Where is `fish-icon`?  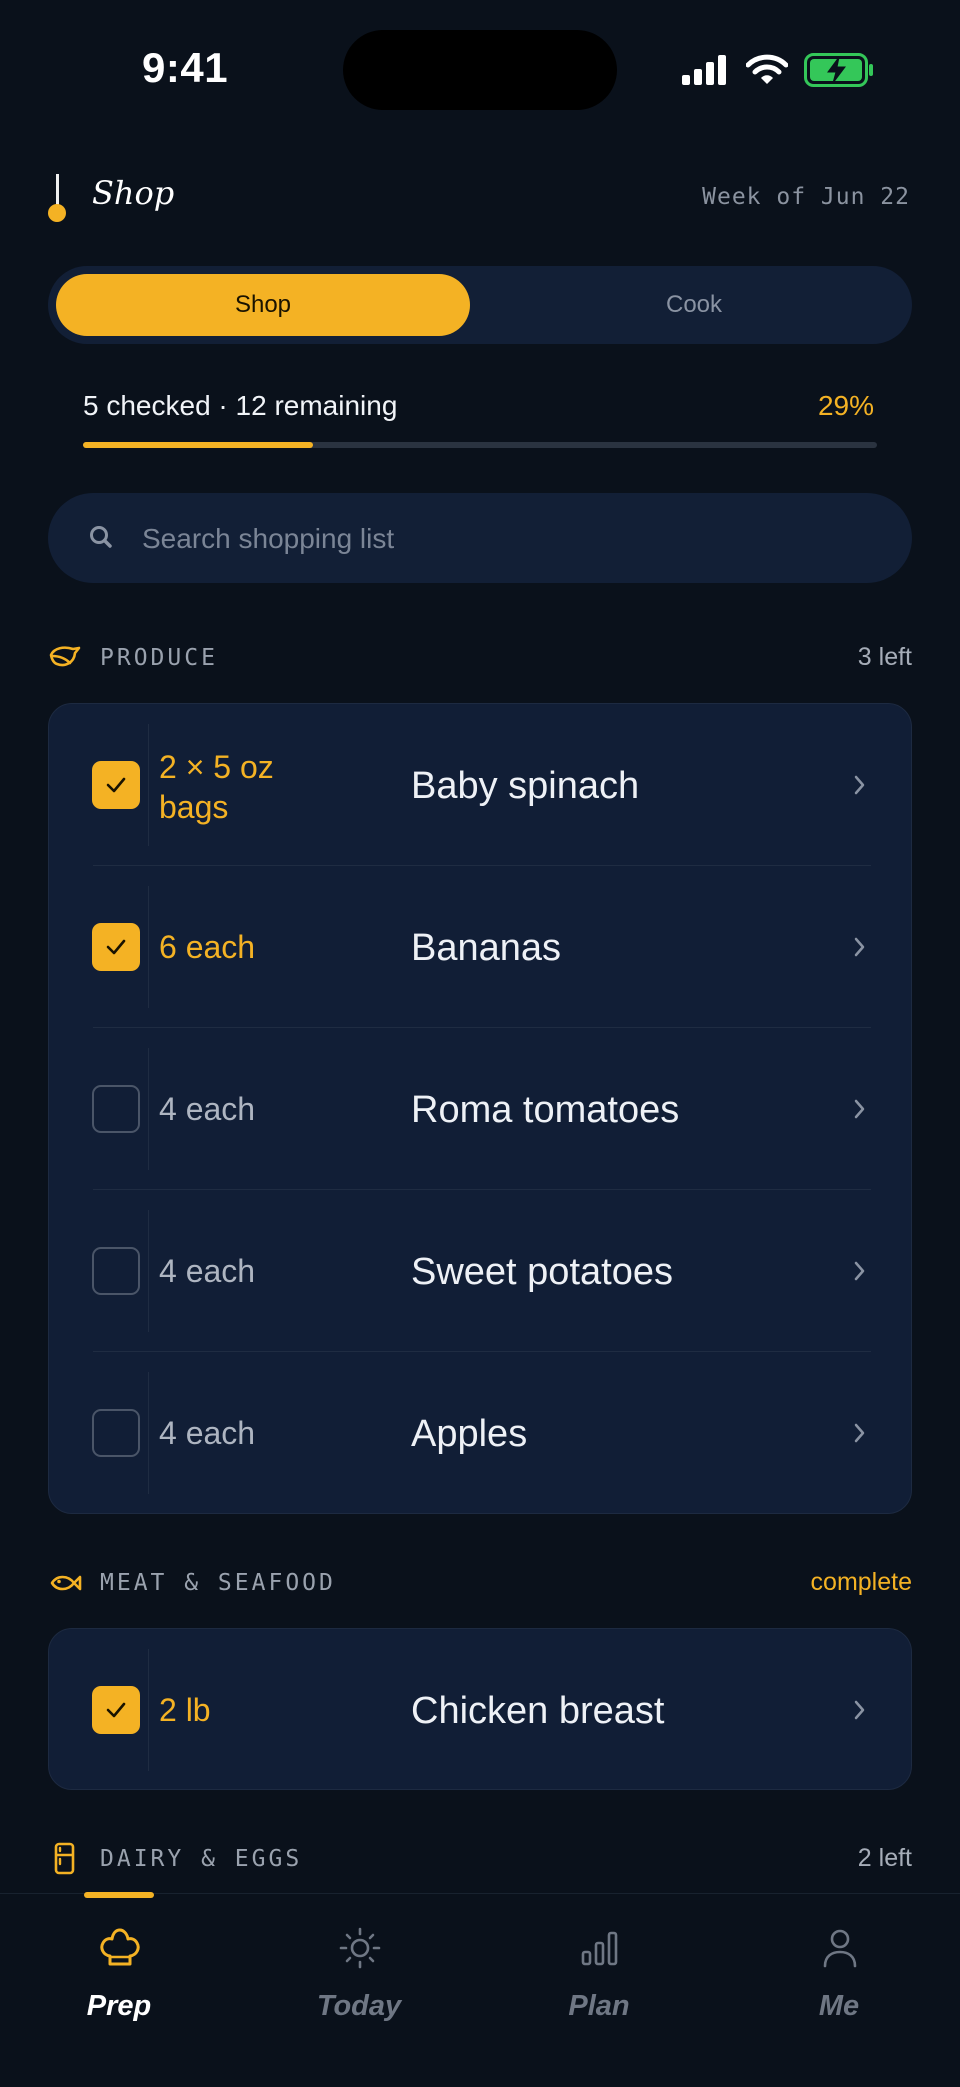 fish-icon is located at coordinates (66, 1583).